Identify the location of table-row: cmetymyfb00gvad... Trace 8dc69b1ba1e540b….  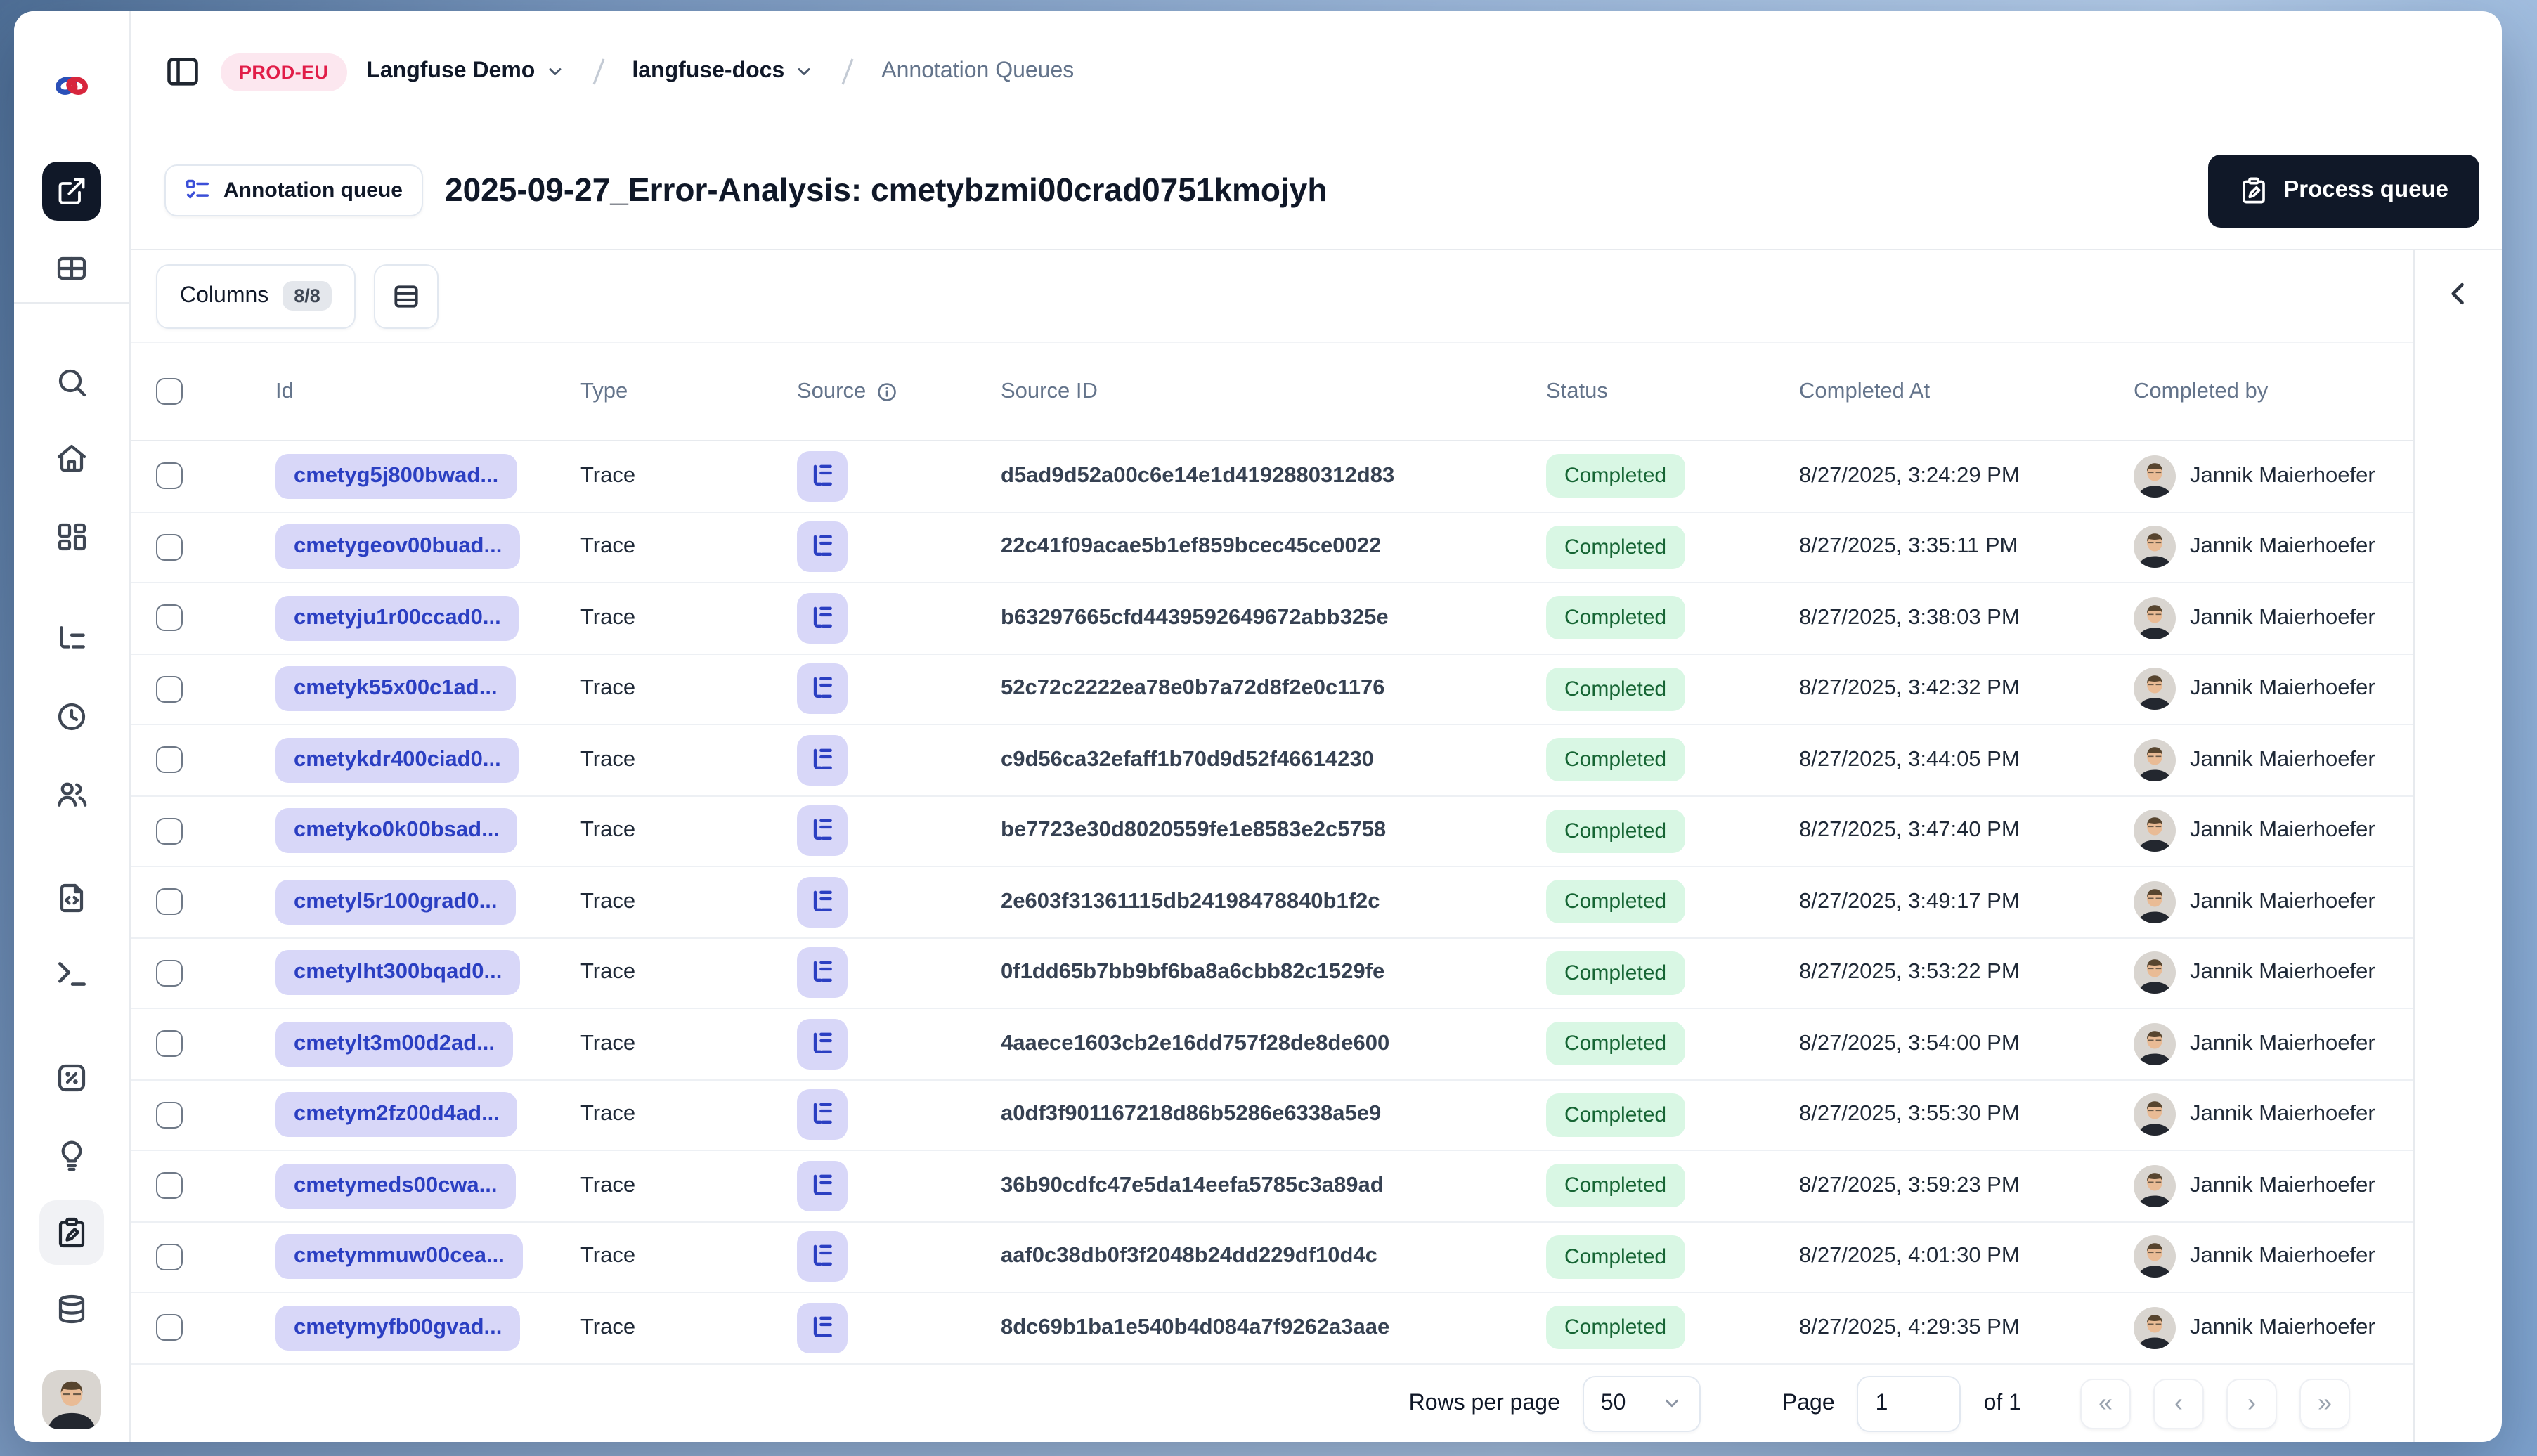
(1272, 1329).